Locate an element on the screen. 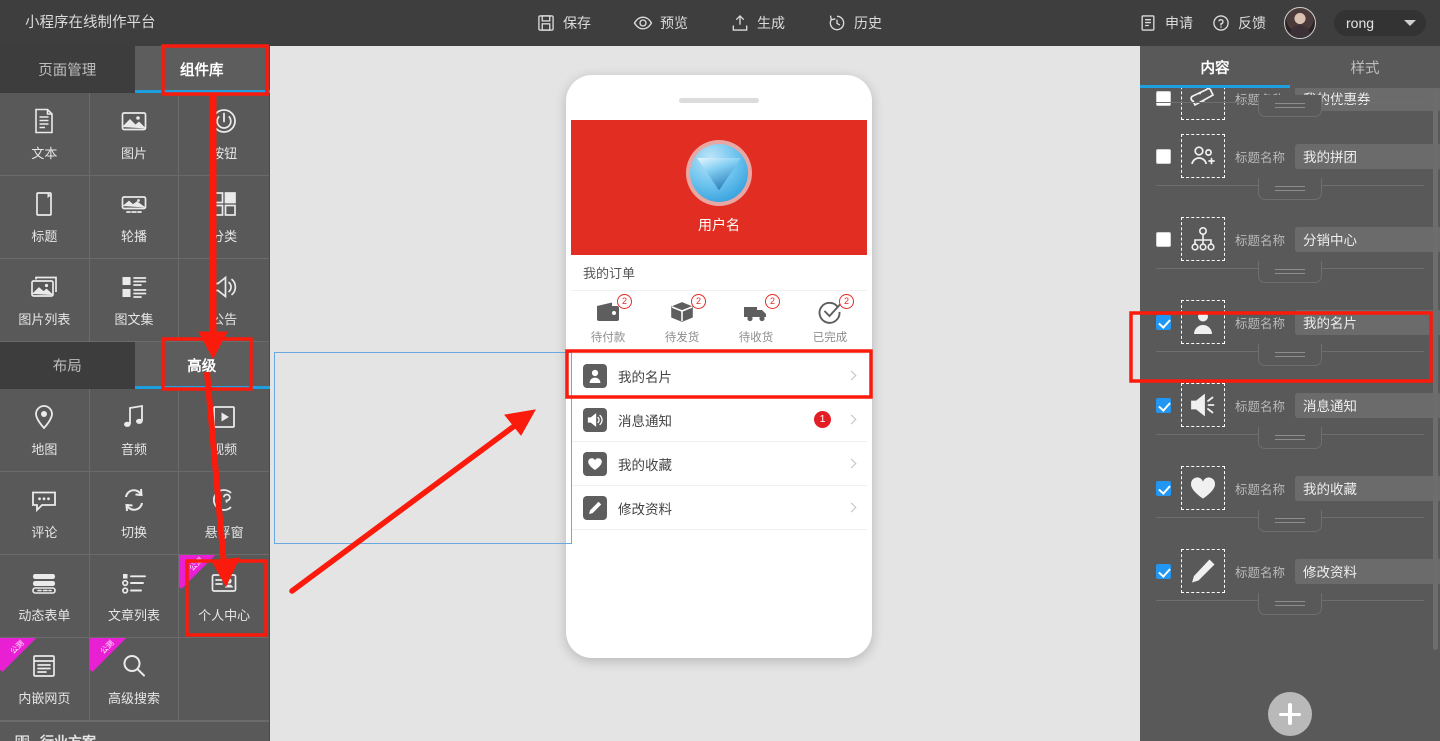 The width and height of the screenshot is (1440, 741). megaphone-icon is located at coordinates (1203, 405).